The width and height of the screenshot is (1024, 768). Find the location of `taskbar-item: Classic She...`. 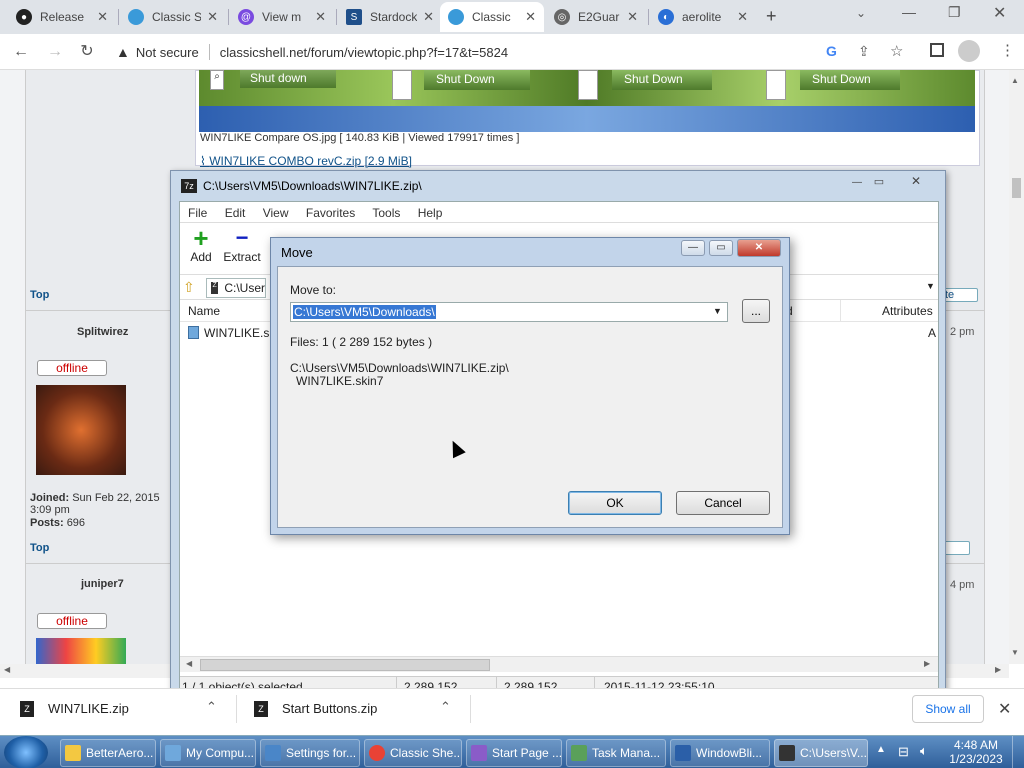

taskbar-item: Classic She... is located at coordinates (413, 753).